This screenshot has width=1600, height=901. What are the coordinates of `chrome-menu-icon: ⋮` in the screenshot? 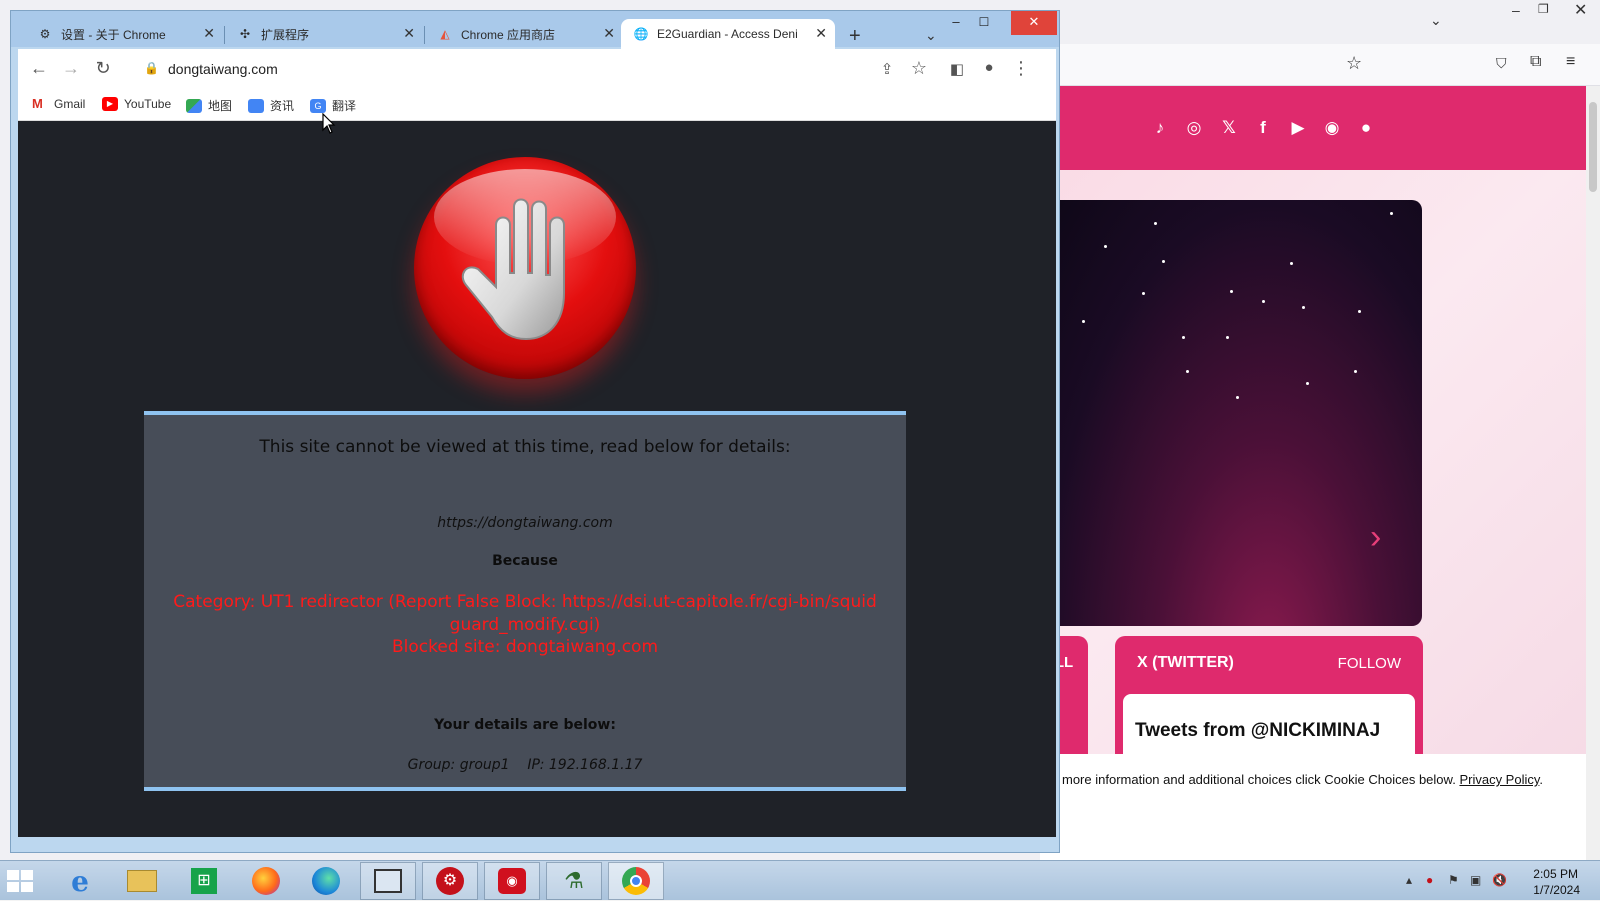 It's located at (1021, 68).